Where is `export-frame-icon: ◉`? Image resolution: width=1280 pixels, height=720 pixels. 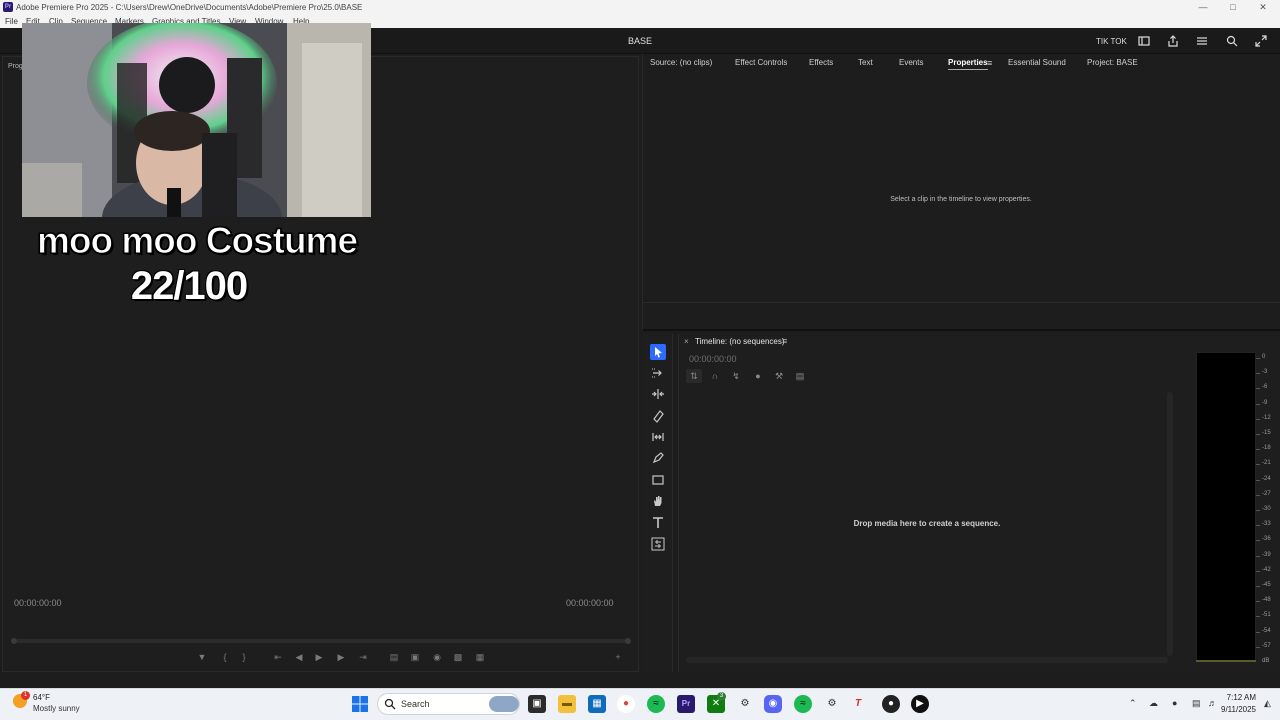 export-frame-icon: ◉ is located at coordinates (437, 657).